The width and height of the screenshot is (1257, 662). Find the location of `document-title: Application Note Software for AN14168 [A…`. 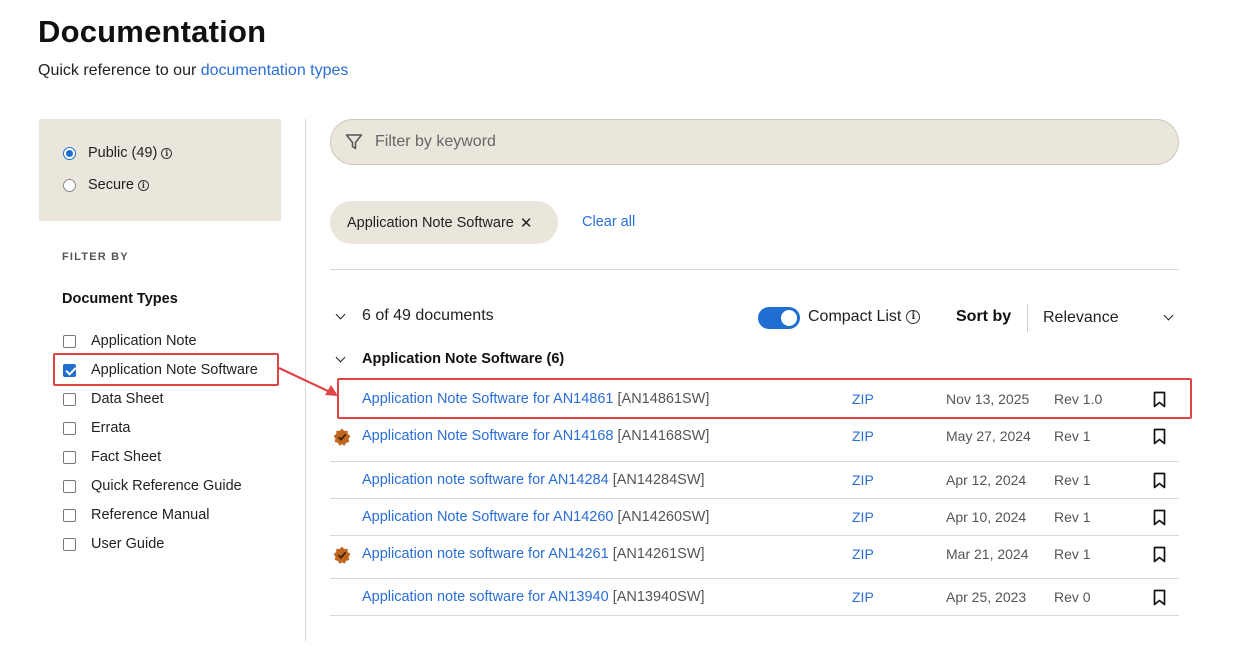

document-title: Application Note Software for AN14168 [A… is located at coordinates (535, 436).